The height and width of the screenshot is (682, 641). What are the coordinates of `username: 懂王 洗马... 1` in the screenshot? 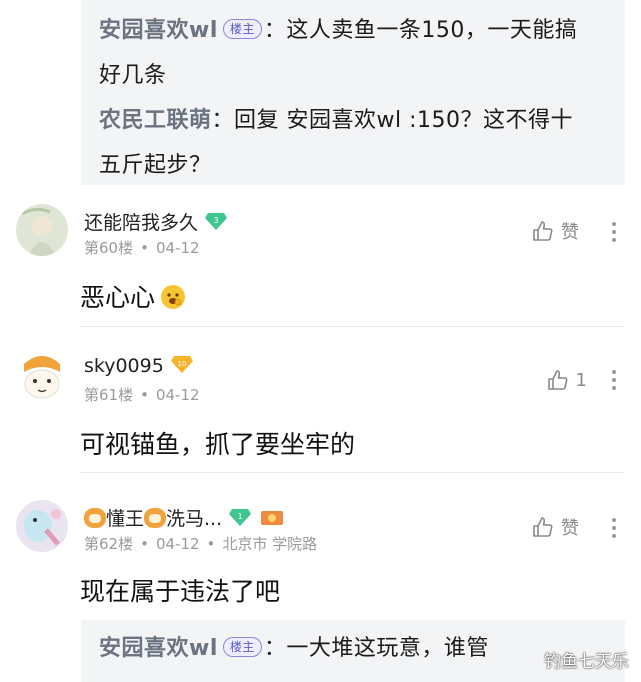 It's located at (184, 518).